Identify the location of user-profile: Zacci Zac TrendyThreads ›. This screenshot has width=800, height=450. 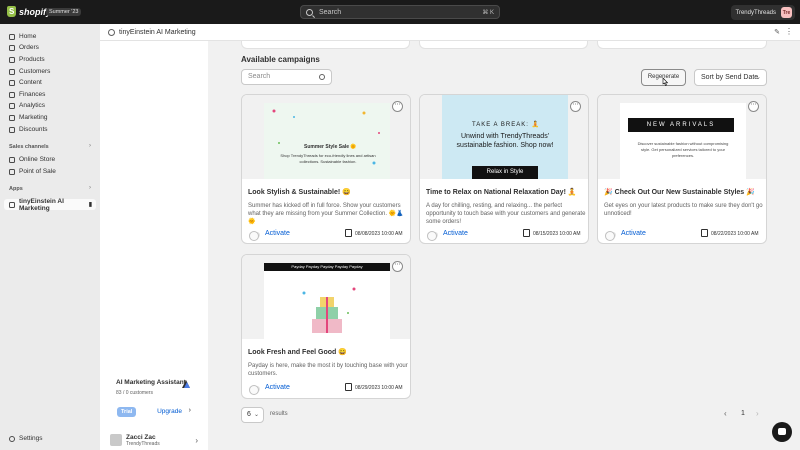
(154, 440).